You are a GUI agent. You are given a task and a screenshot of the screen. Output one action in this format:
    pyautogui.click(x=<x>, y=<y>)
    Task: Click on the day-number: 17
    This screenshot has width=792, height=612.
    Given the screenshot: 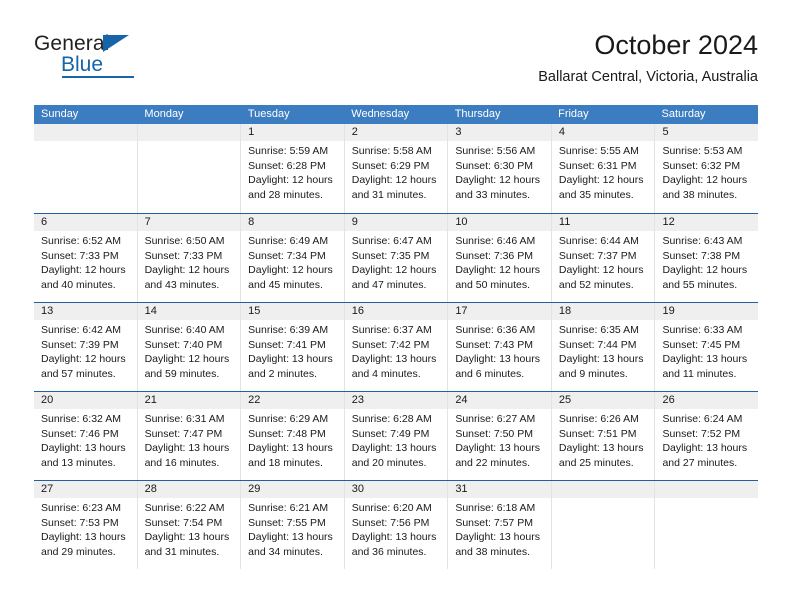 What is the action you would take?
    pyautogui.click(x=499, y=311)
    